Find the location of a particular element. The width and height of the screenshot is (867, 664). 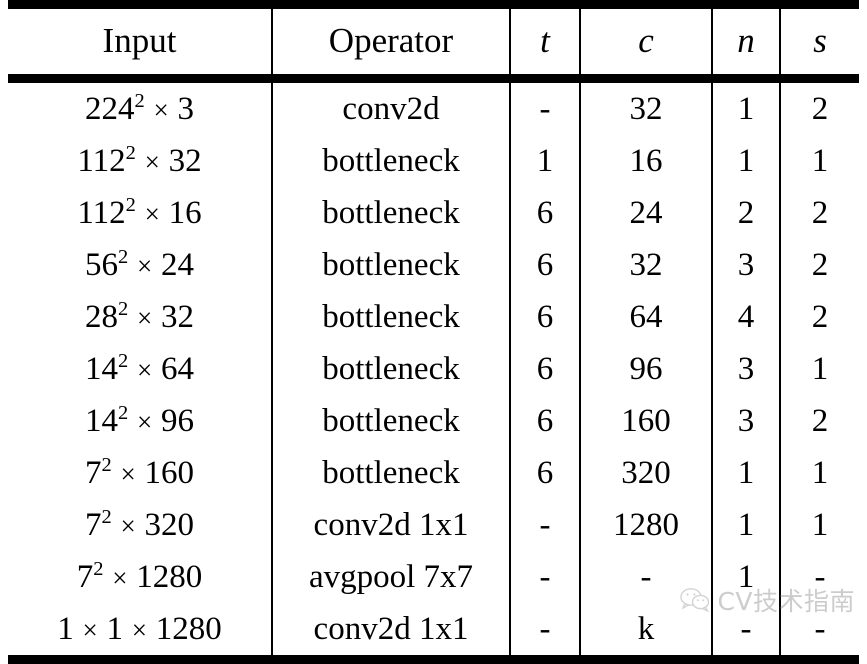

cell-operator: conv2d is located at coordinates (391, 109).